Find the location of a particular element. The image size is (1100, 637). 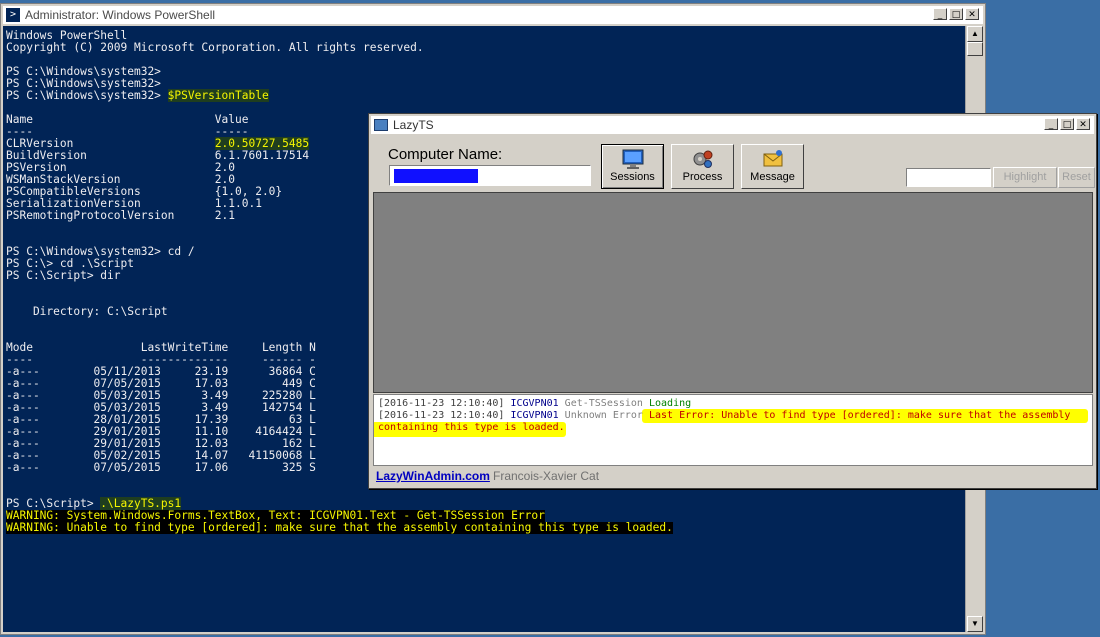

process-label: Process is located at coordinates (702, 177).